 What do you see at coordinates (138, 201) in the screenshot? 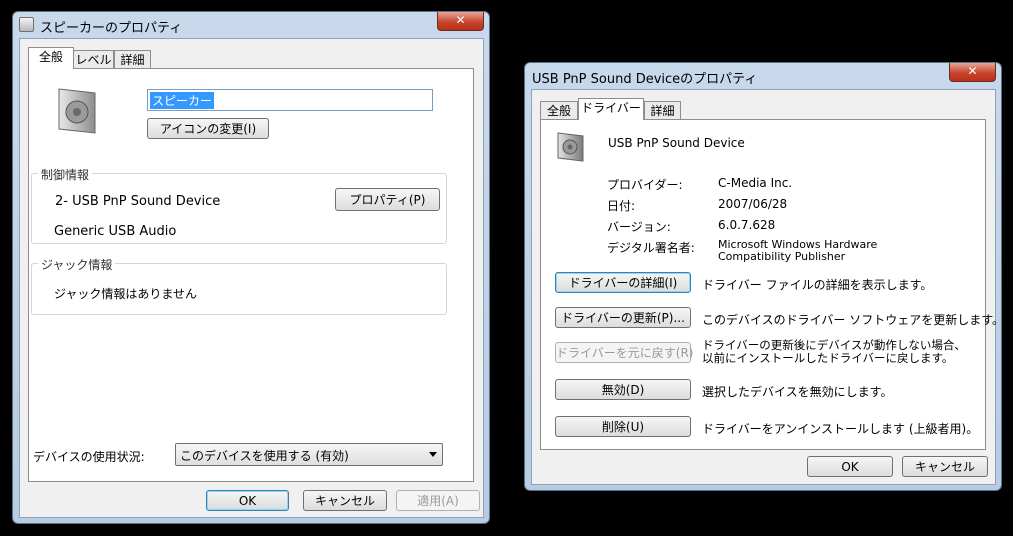
I see `controller-device: 2- USB PnP Sound Device` at bounding box center [138, 201].